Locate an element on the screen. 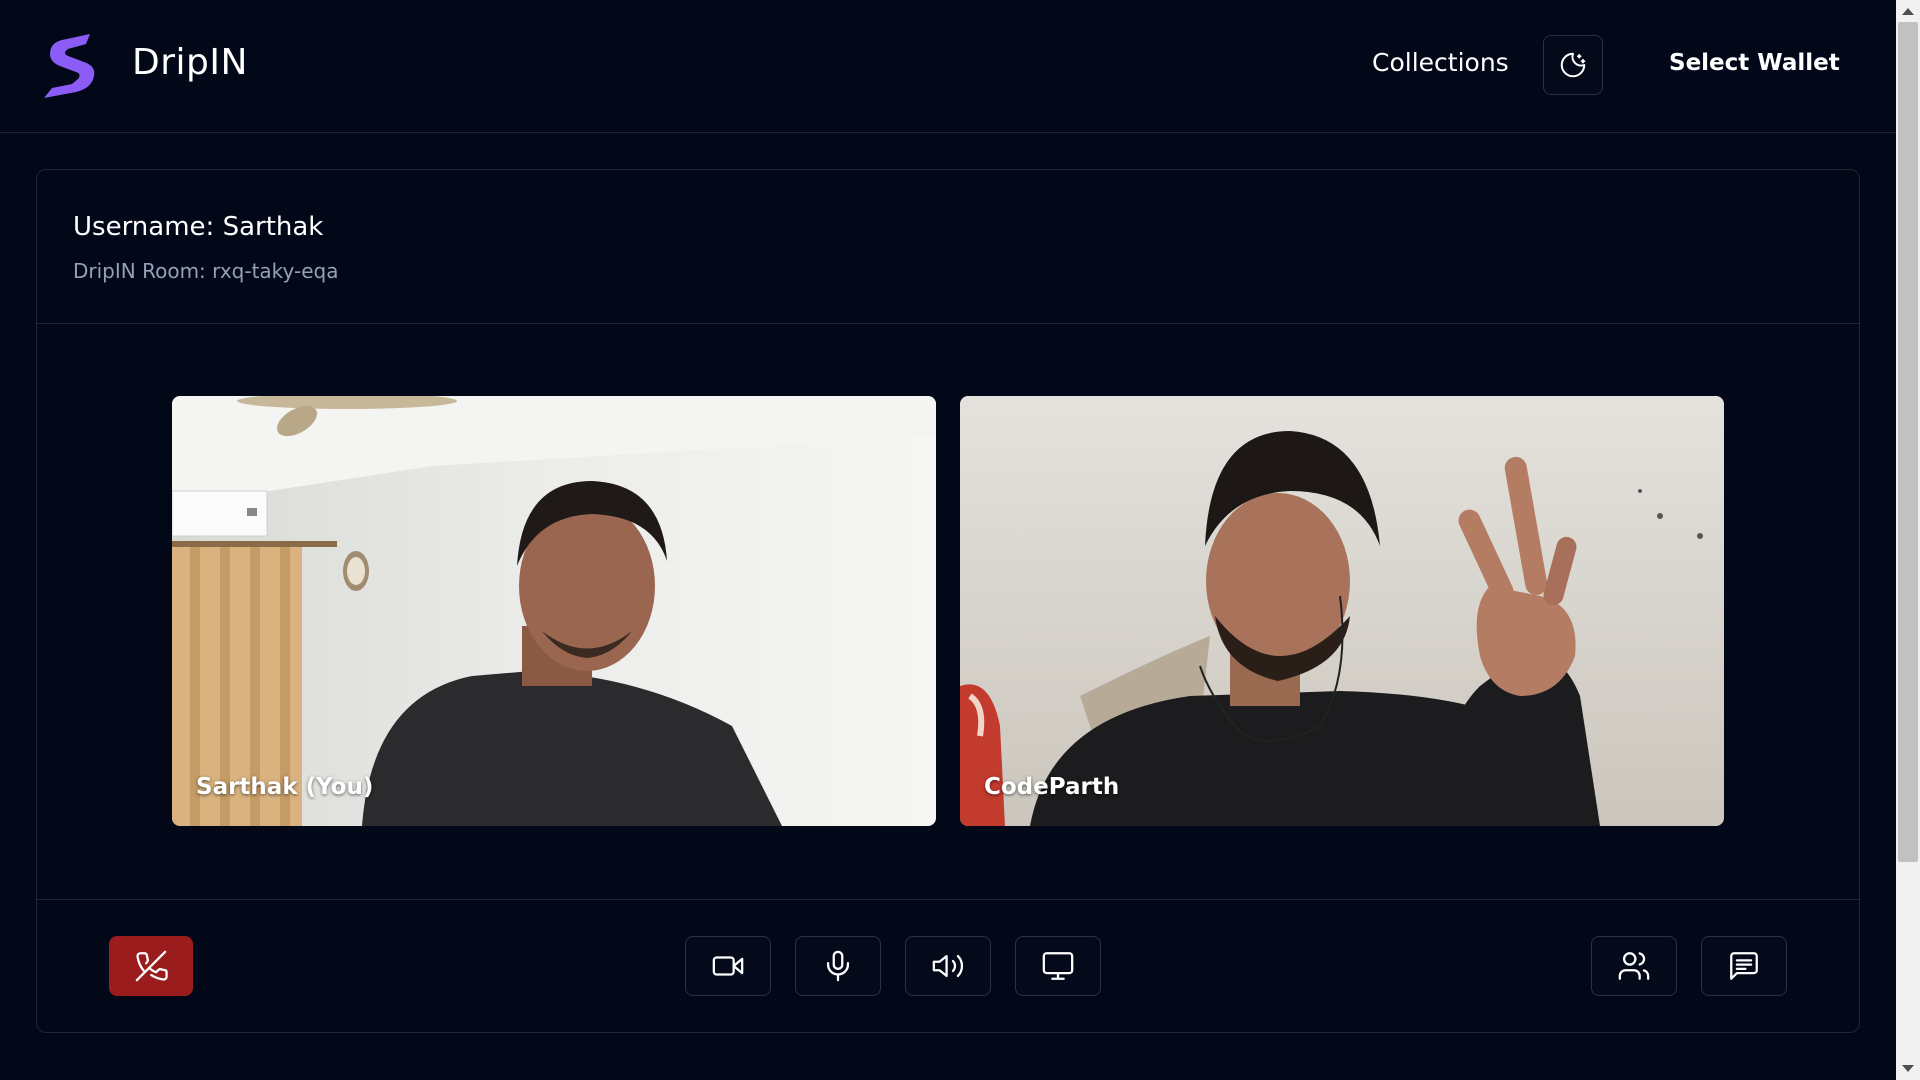  video-camera-icon is located at coordinates (728, 966).